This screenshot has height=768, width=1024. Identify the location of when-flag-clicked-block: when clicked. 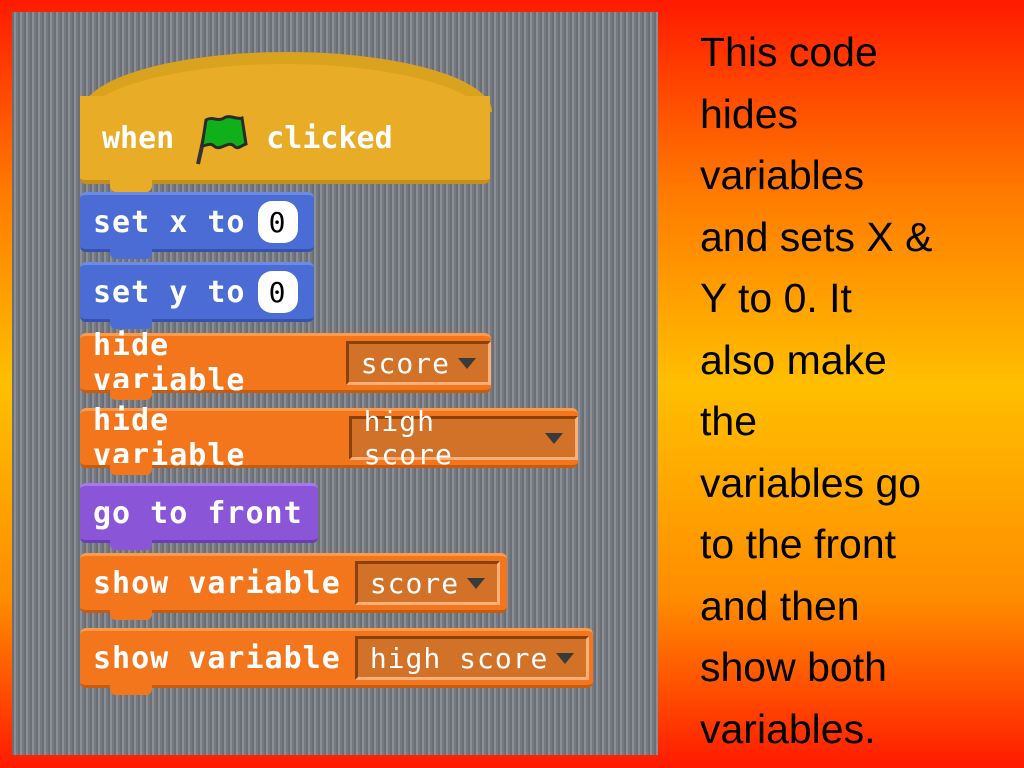
(286, 122).